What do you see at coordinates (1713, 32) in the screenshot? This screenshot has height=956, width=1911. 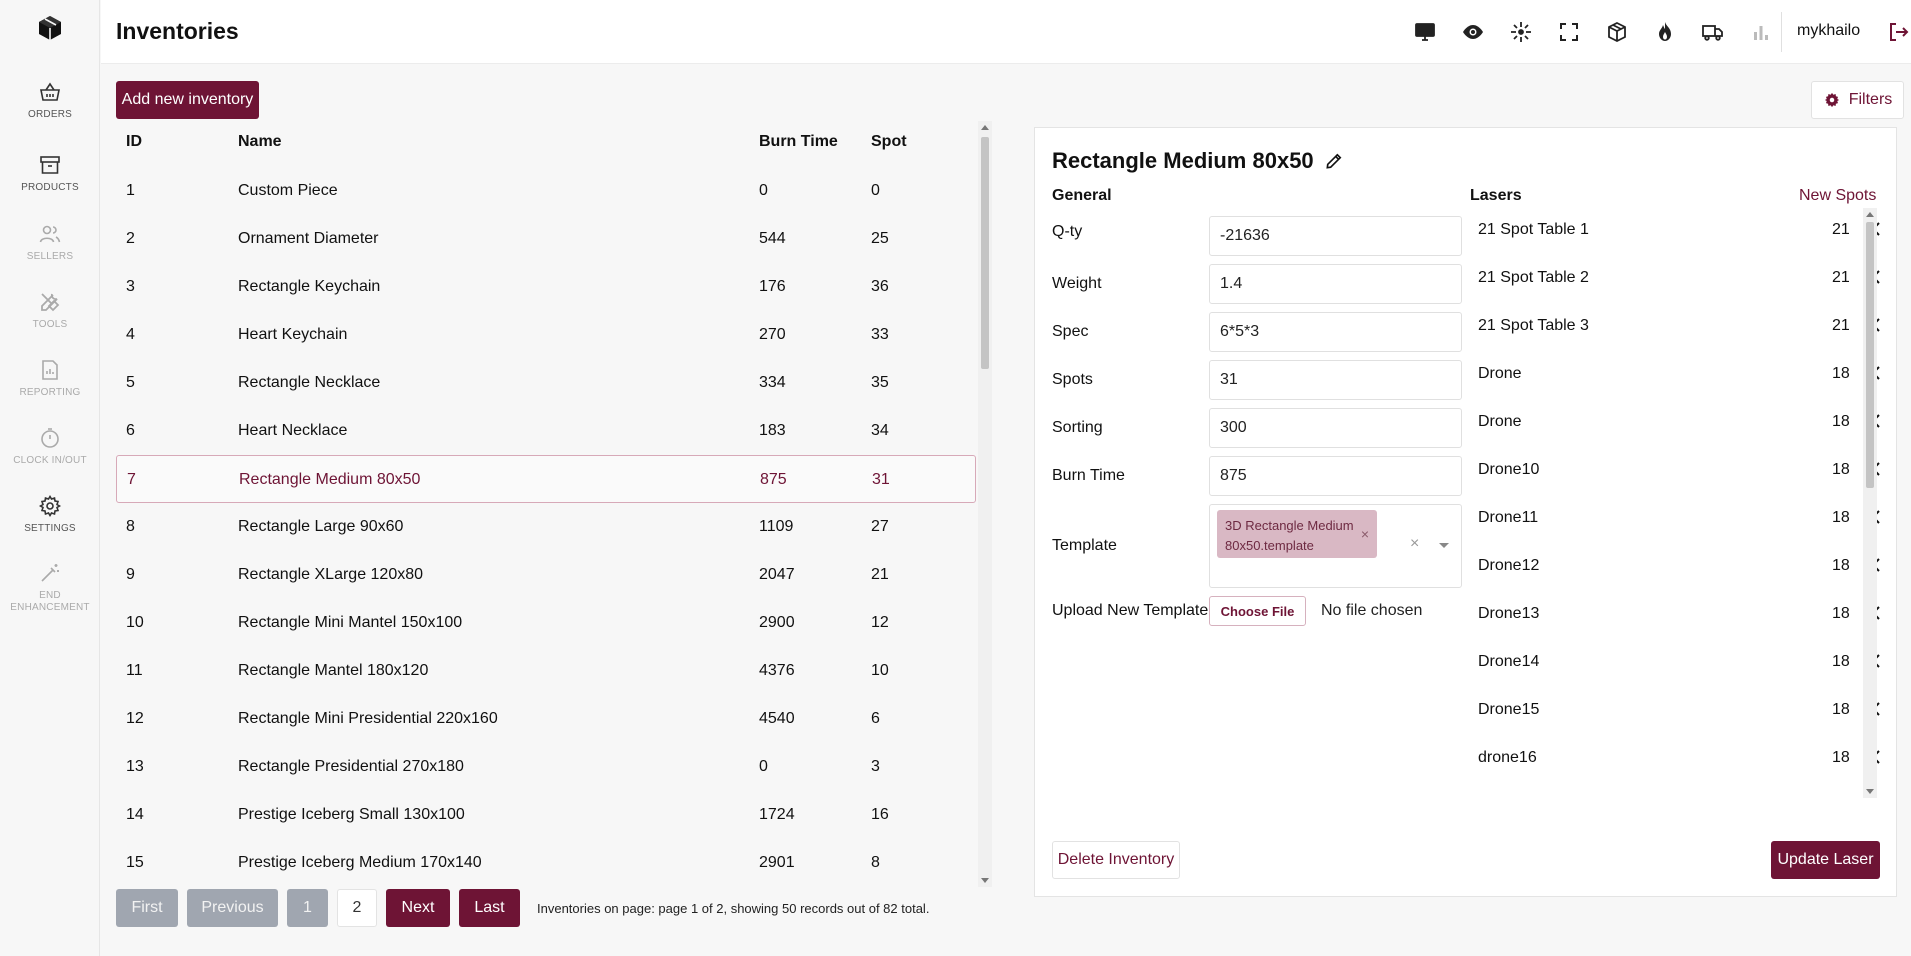 I see `truck-icon` at bounding box center [1713, 32].